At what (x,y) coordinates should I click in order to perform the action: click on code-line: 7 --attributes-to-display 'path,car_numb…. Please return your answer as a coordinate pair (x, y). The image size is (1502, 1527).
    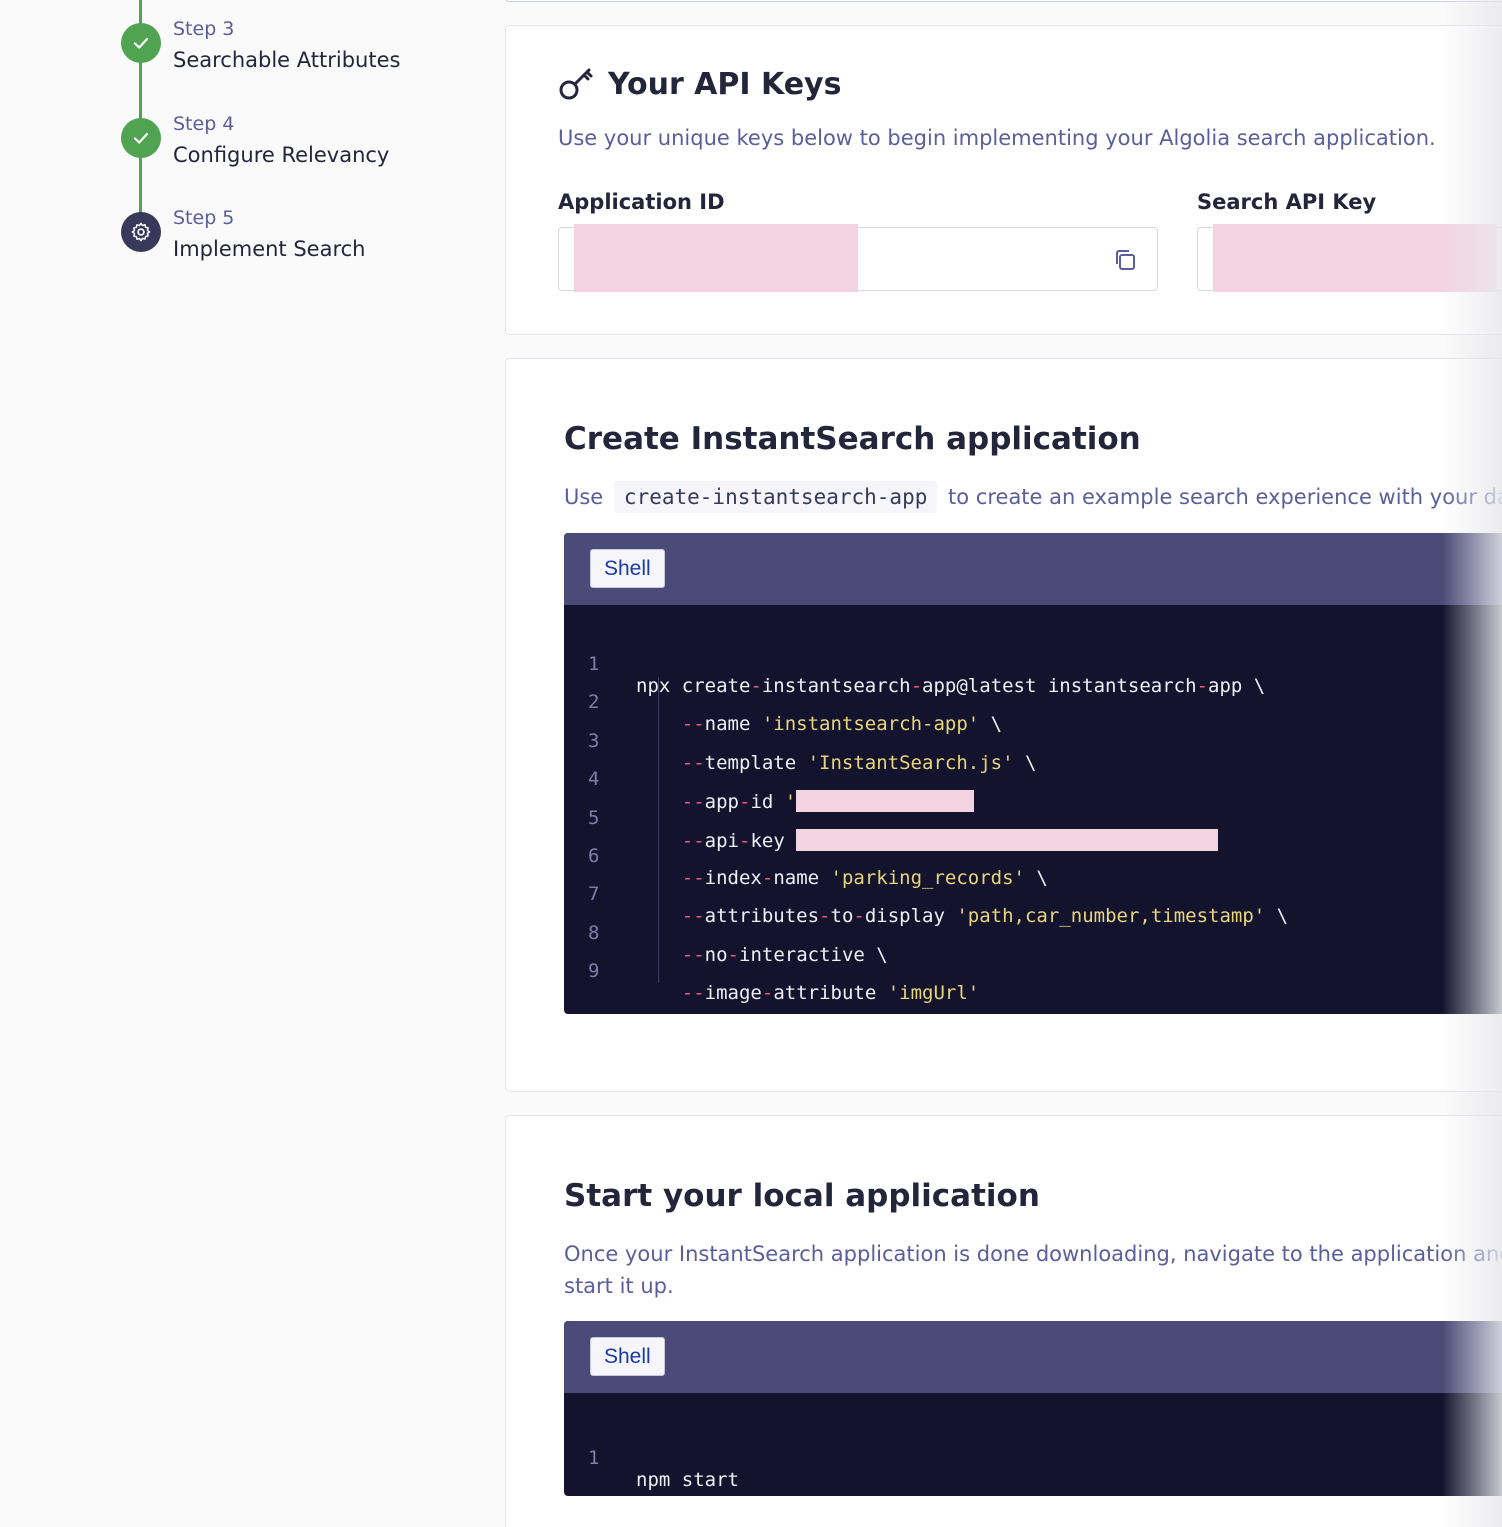
    Looking at the image, I should click on (938, 905).